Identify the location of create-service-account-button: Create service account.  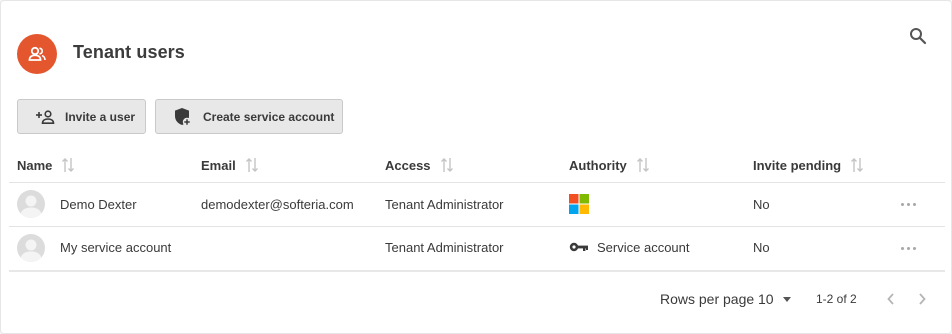
(249, 116).